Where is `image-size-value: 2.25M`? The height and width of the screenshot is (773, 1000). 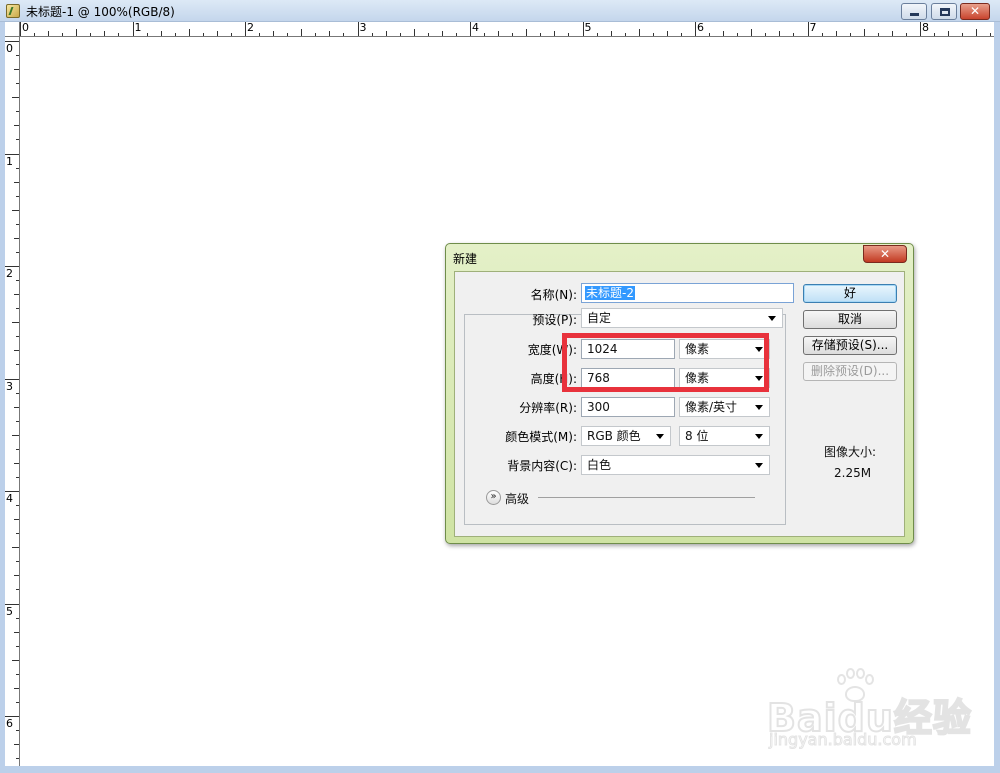
image-size-value: 2.25M is located at coordinates (853, 473).